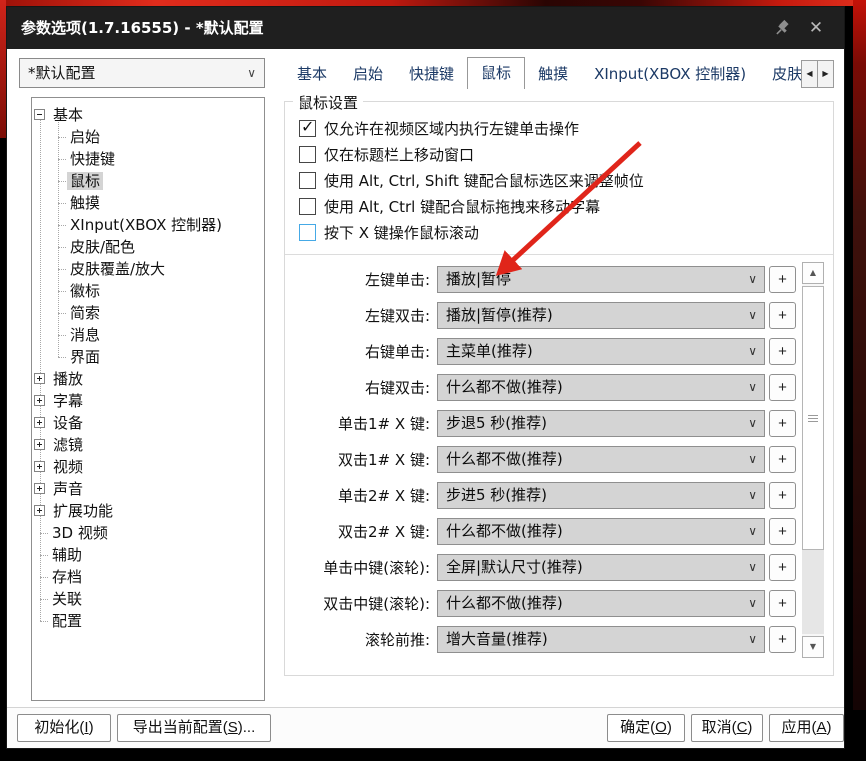  What do you see at coordinates (601, 351) in the screenshot?
I see `binding-select: 主菜单(推荐) ∨` at bounding box center [601, 351].